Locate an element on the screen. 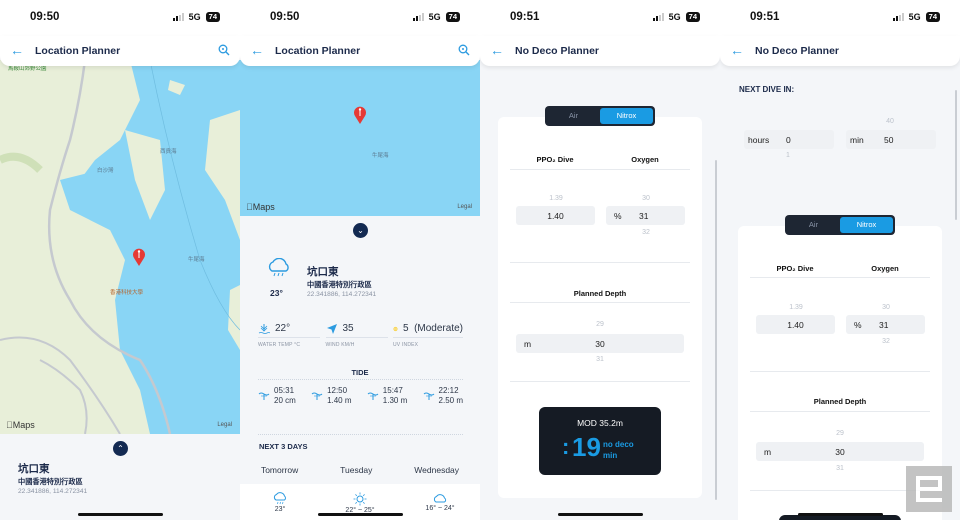  depth-next: 31 is located at coordinates (600, 359).